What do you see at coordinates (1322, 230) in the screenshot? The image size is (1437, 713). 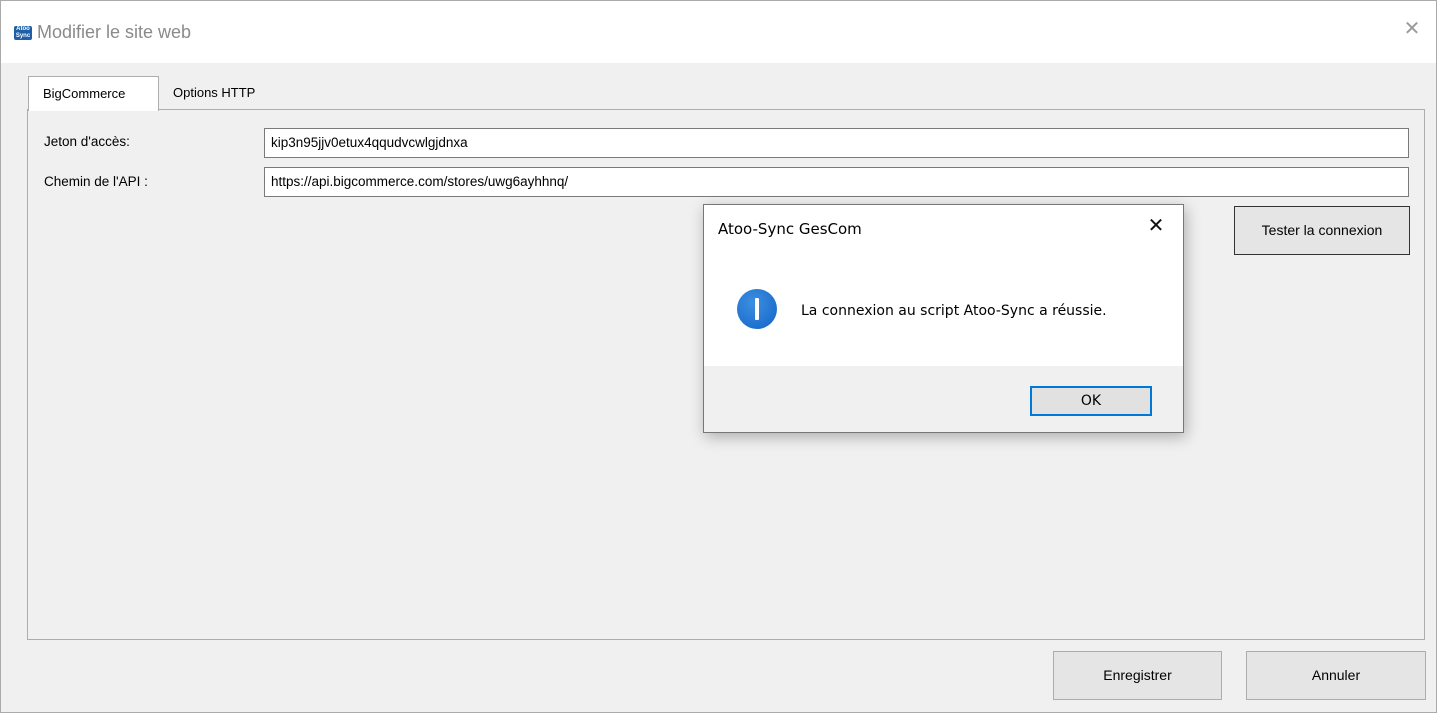 I see `test-connection-button: Tester la connexion` at bounding box center [1322, 230].